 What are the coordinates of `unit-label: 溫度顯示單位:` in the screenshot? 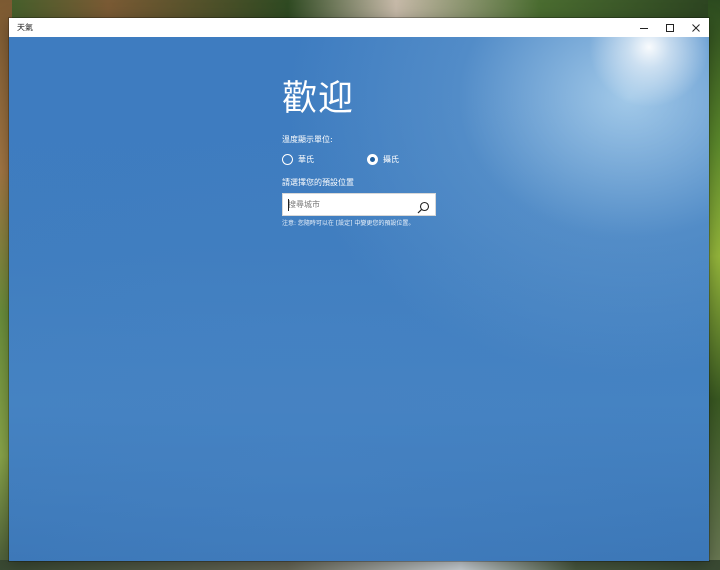 It's located at (307, 139).